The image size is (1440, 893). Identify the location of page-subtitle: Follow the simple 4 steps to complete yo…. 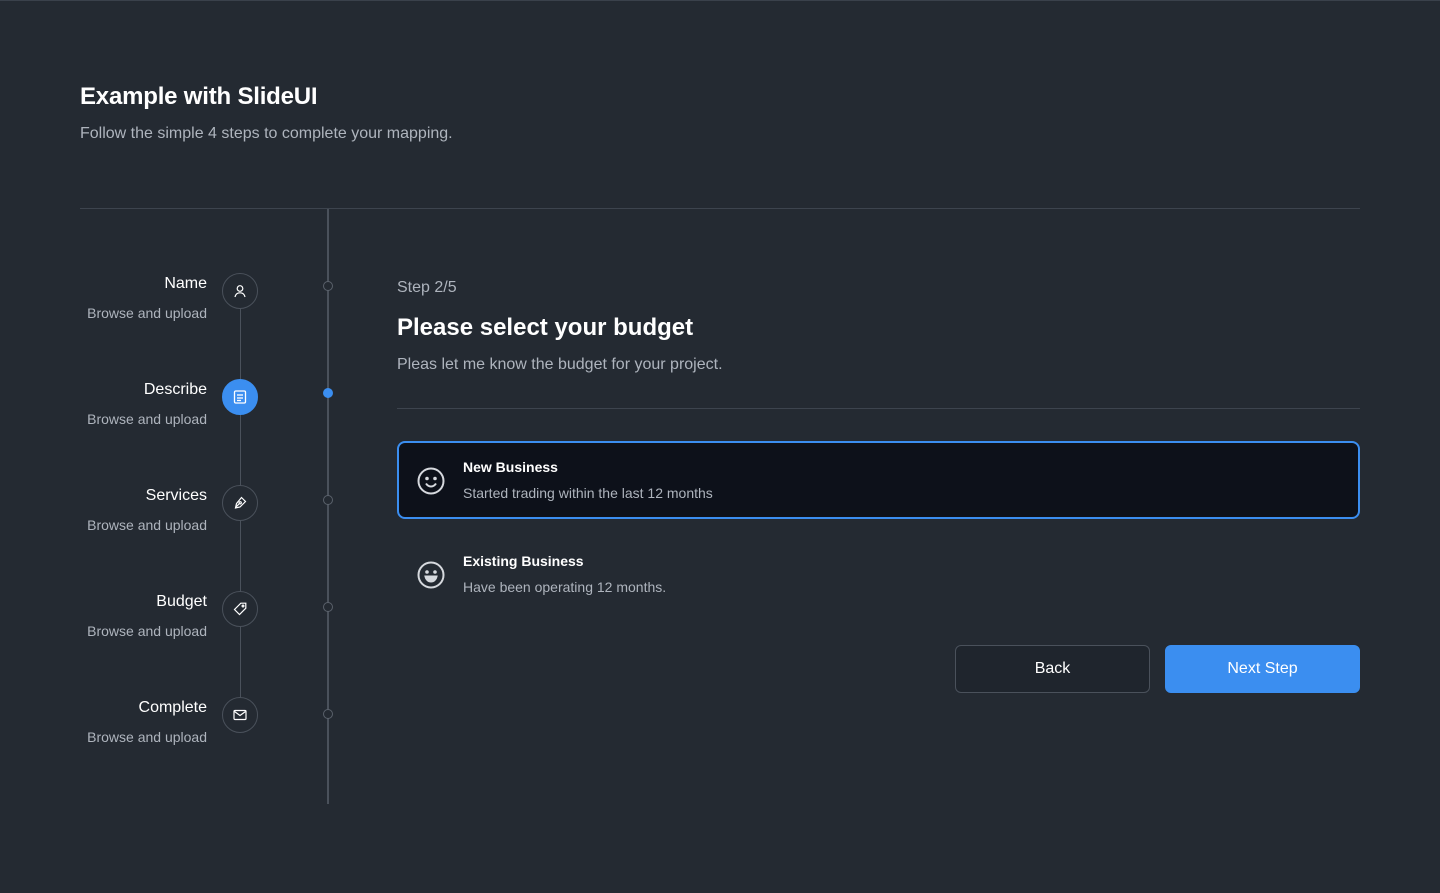
(266, 133).